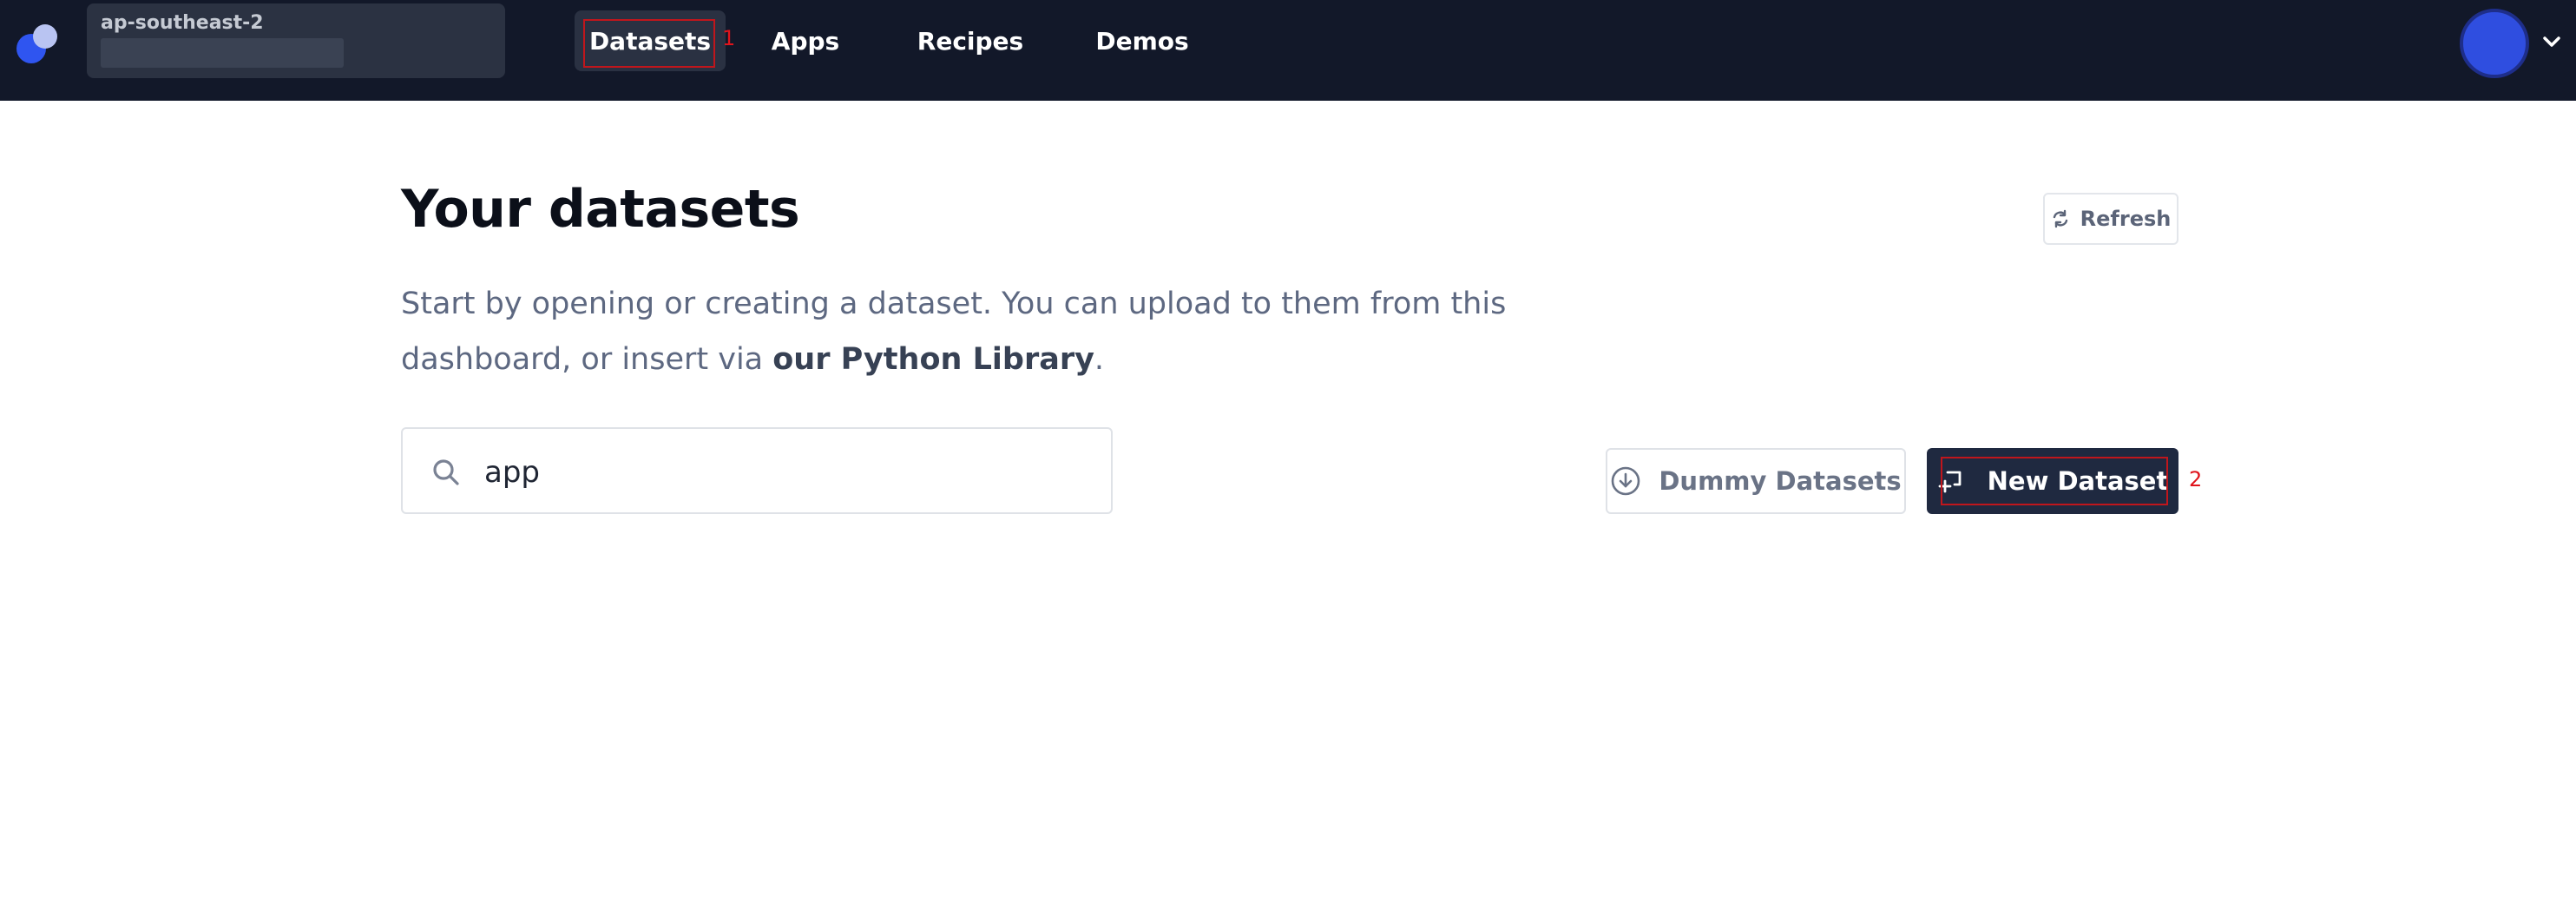 The width and height of the screenshot is (2576, 910). I want to click on new-dataset-button: New Dataset, so click(2052, 481).